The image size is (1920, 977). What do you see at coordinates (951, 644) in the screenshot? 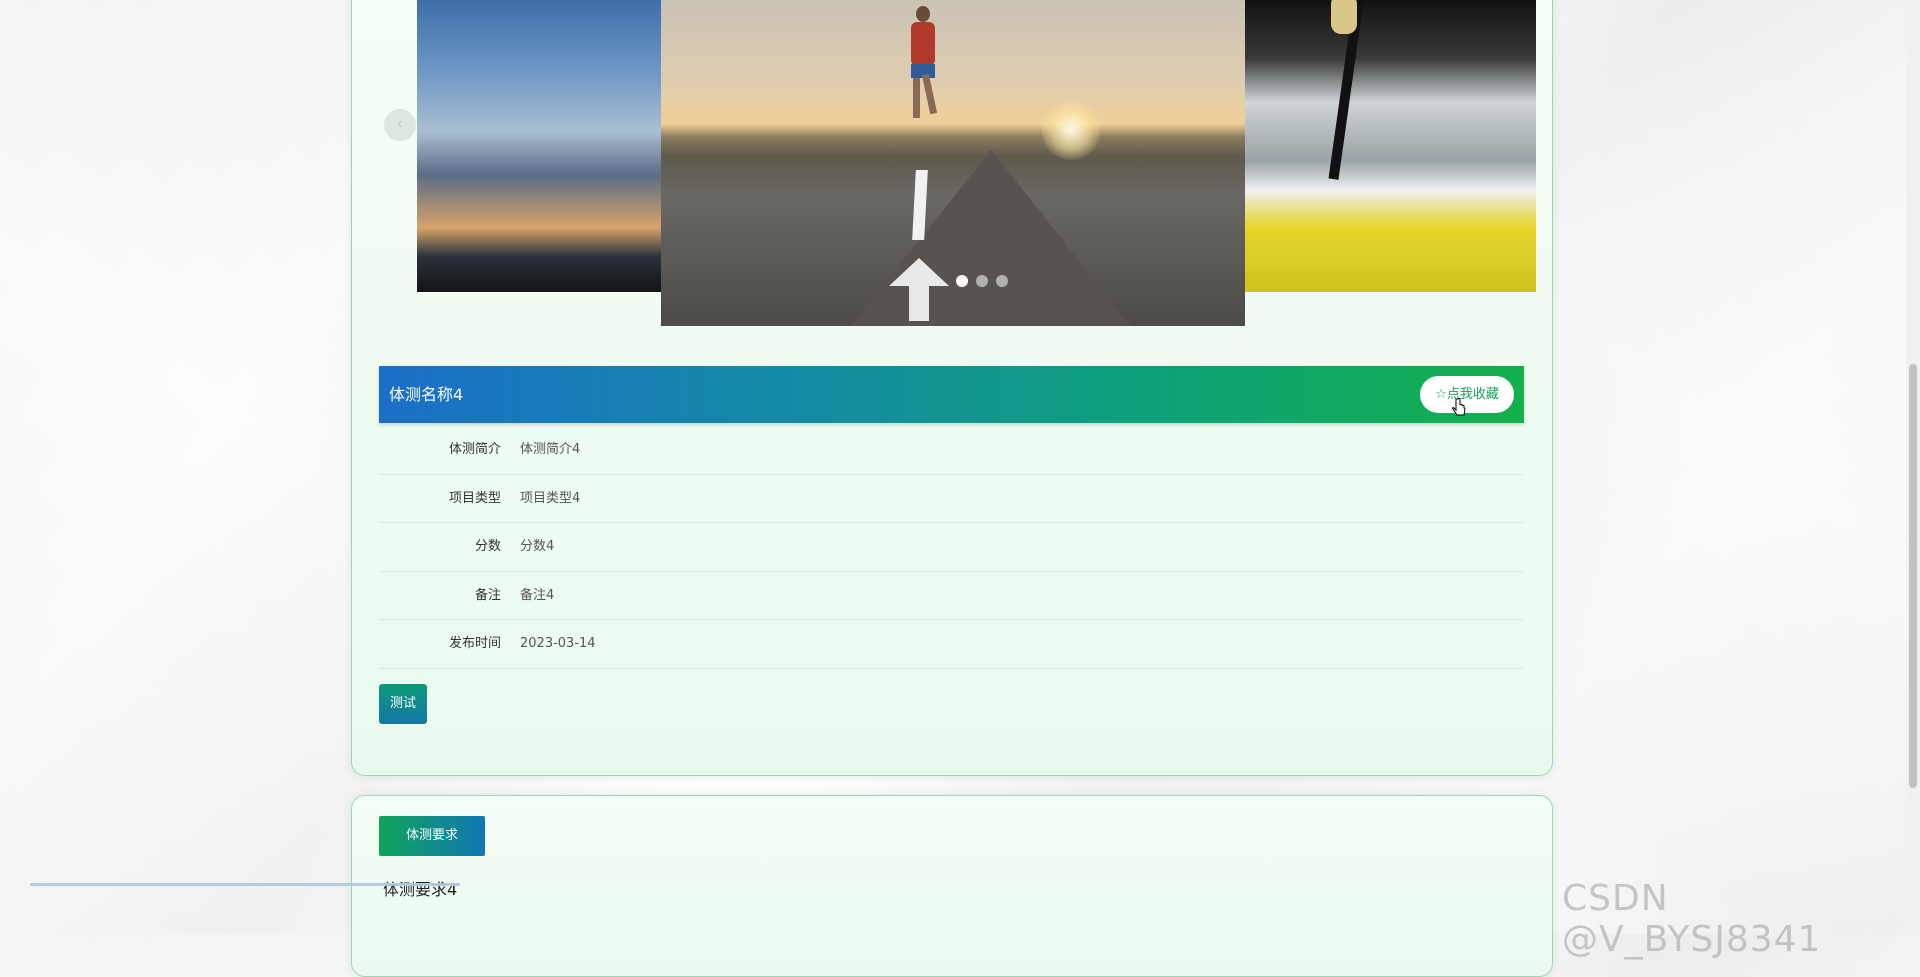
I see `field-row: 发布时间 2023-03-14` at bounding box center [951, 644].